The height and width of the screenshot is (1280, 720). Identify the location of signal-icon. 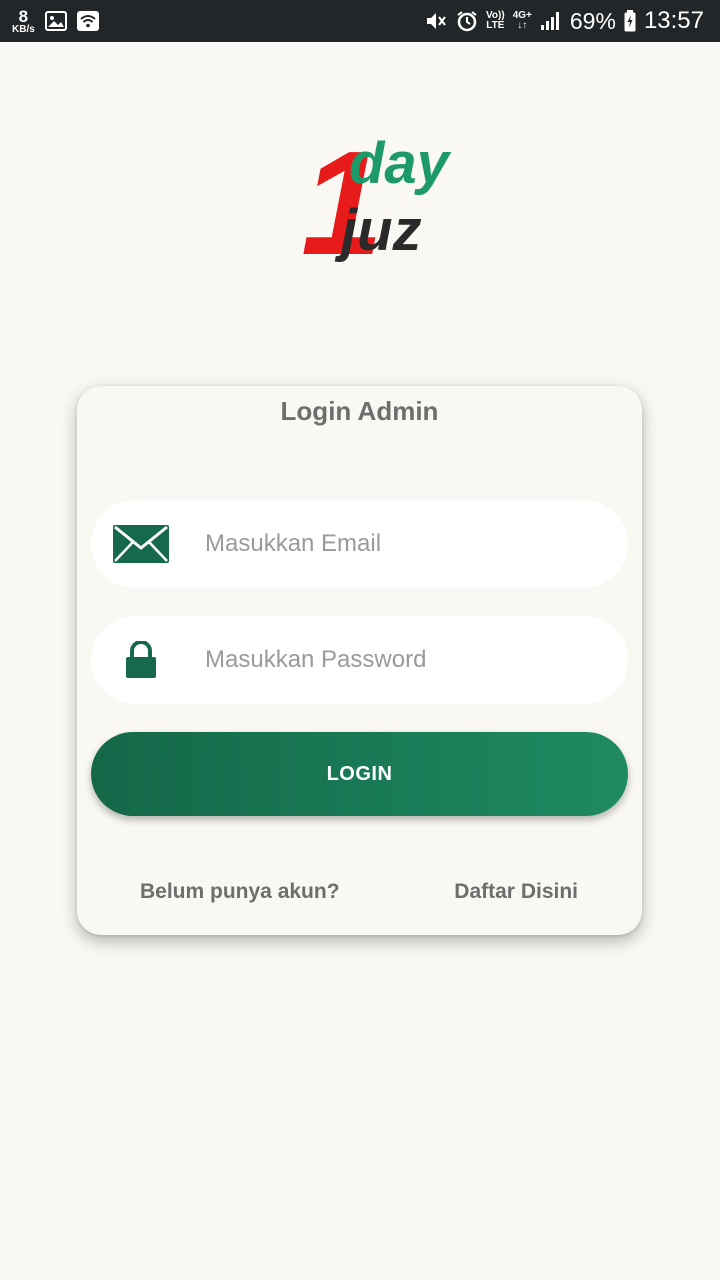
(549, 21).